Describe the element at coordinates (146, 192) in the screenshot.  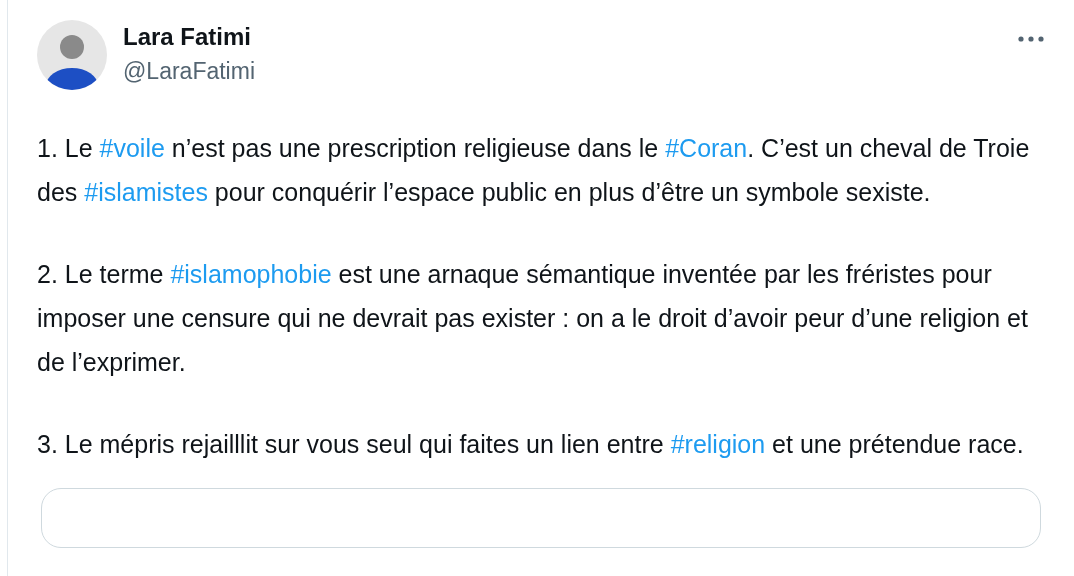
I see `hashtag-link: #islamistes` at that location.